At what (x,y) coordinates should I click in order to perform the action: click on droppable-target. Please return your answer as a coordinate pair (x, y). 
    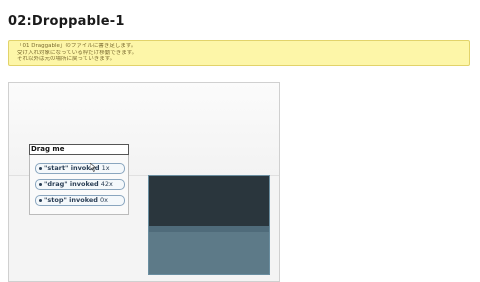
    Looking at the image, I should click on (209, 225).